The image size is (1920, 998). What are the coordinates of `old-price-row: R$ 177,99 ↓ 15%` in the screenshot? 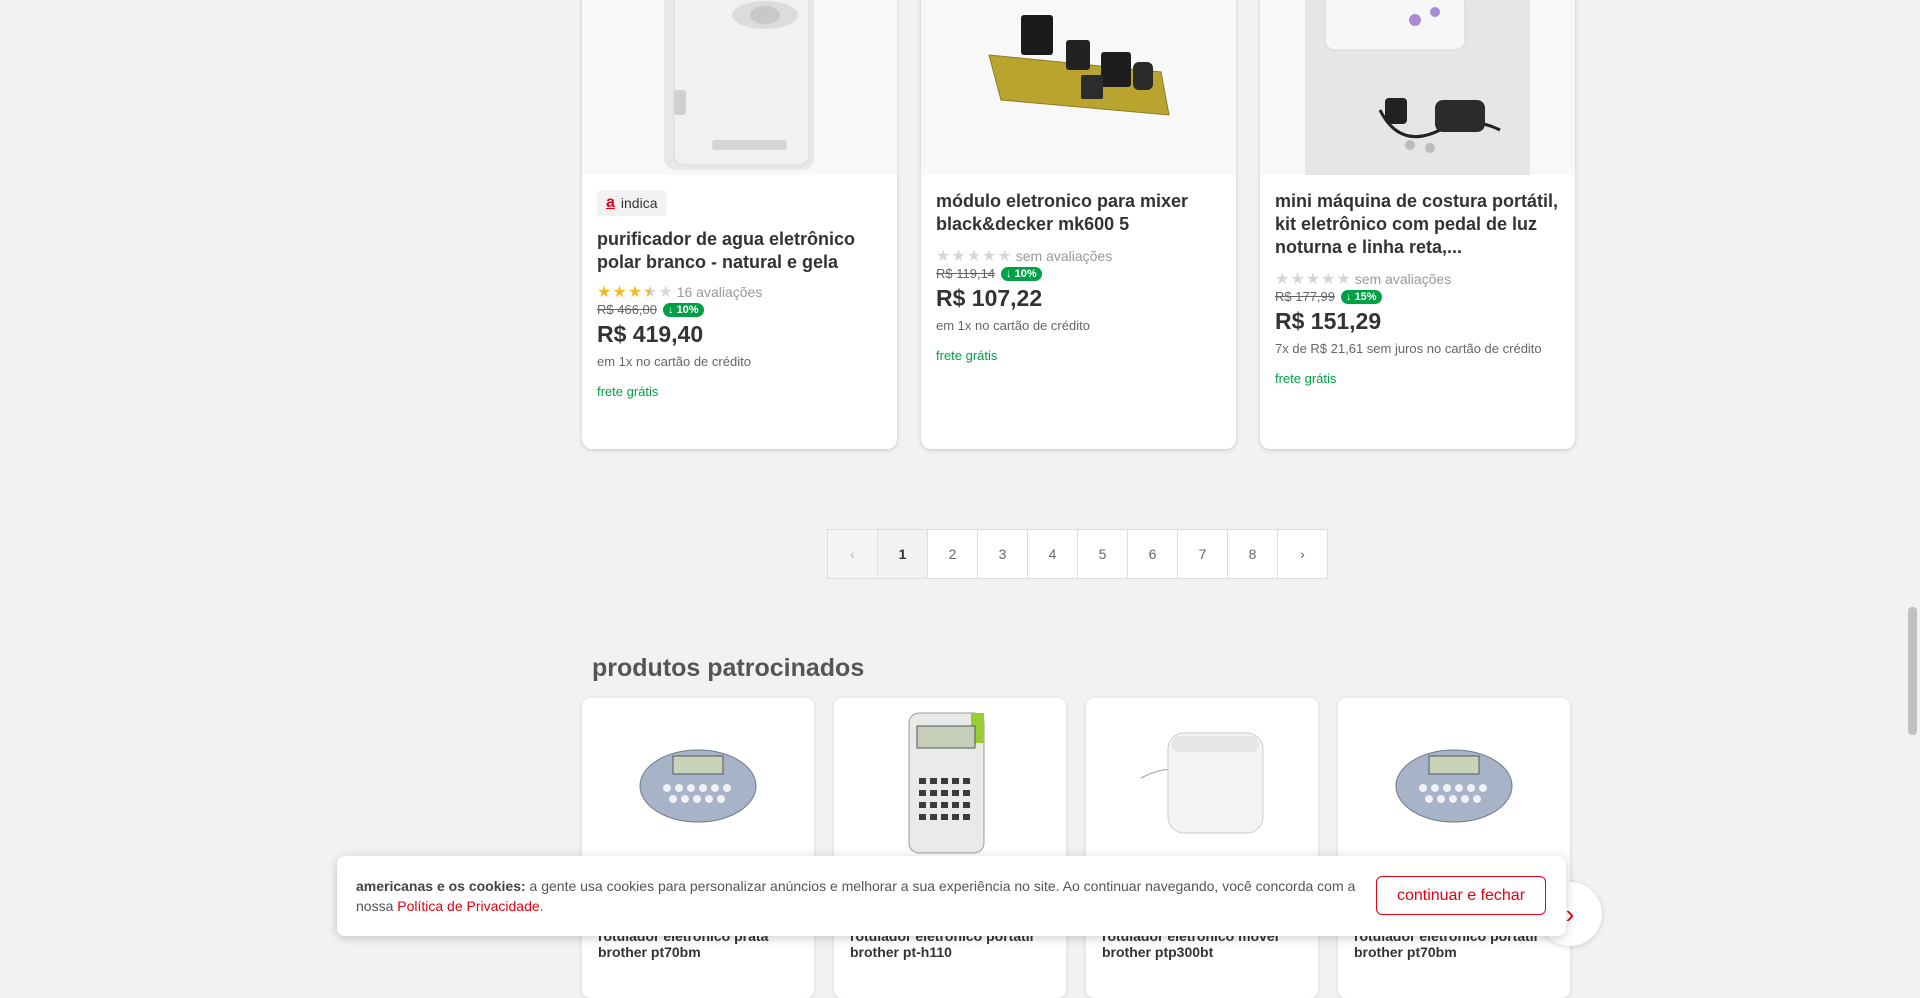 It's located at (1417, 296).